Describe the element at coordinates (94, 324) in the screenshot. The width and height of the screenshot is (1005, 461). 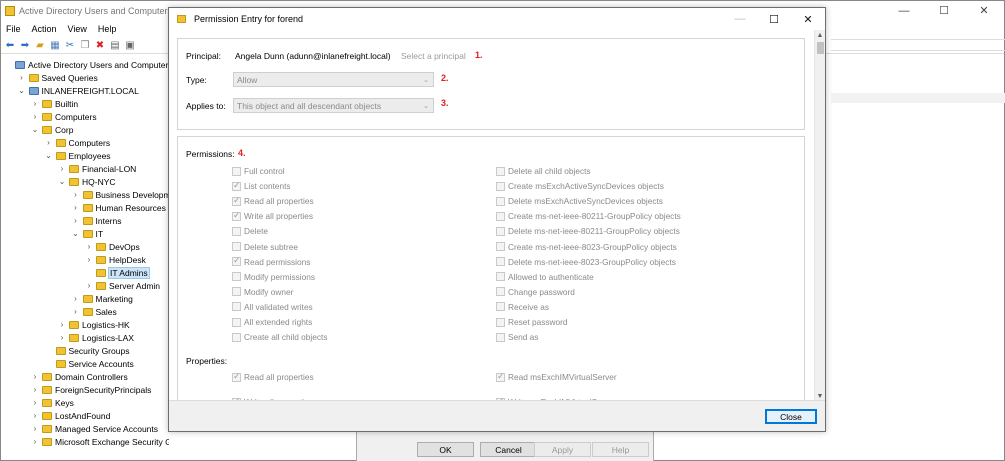
I see `tree-item: › Logistics-HK` at that location.